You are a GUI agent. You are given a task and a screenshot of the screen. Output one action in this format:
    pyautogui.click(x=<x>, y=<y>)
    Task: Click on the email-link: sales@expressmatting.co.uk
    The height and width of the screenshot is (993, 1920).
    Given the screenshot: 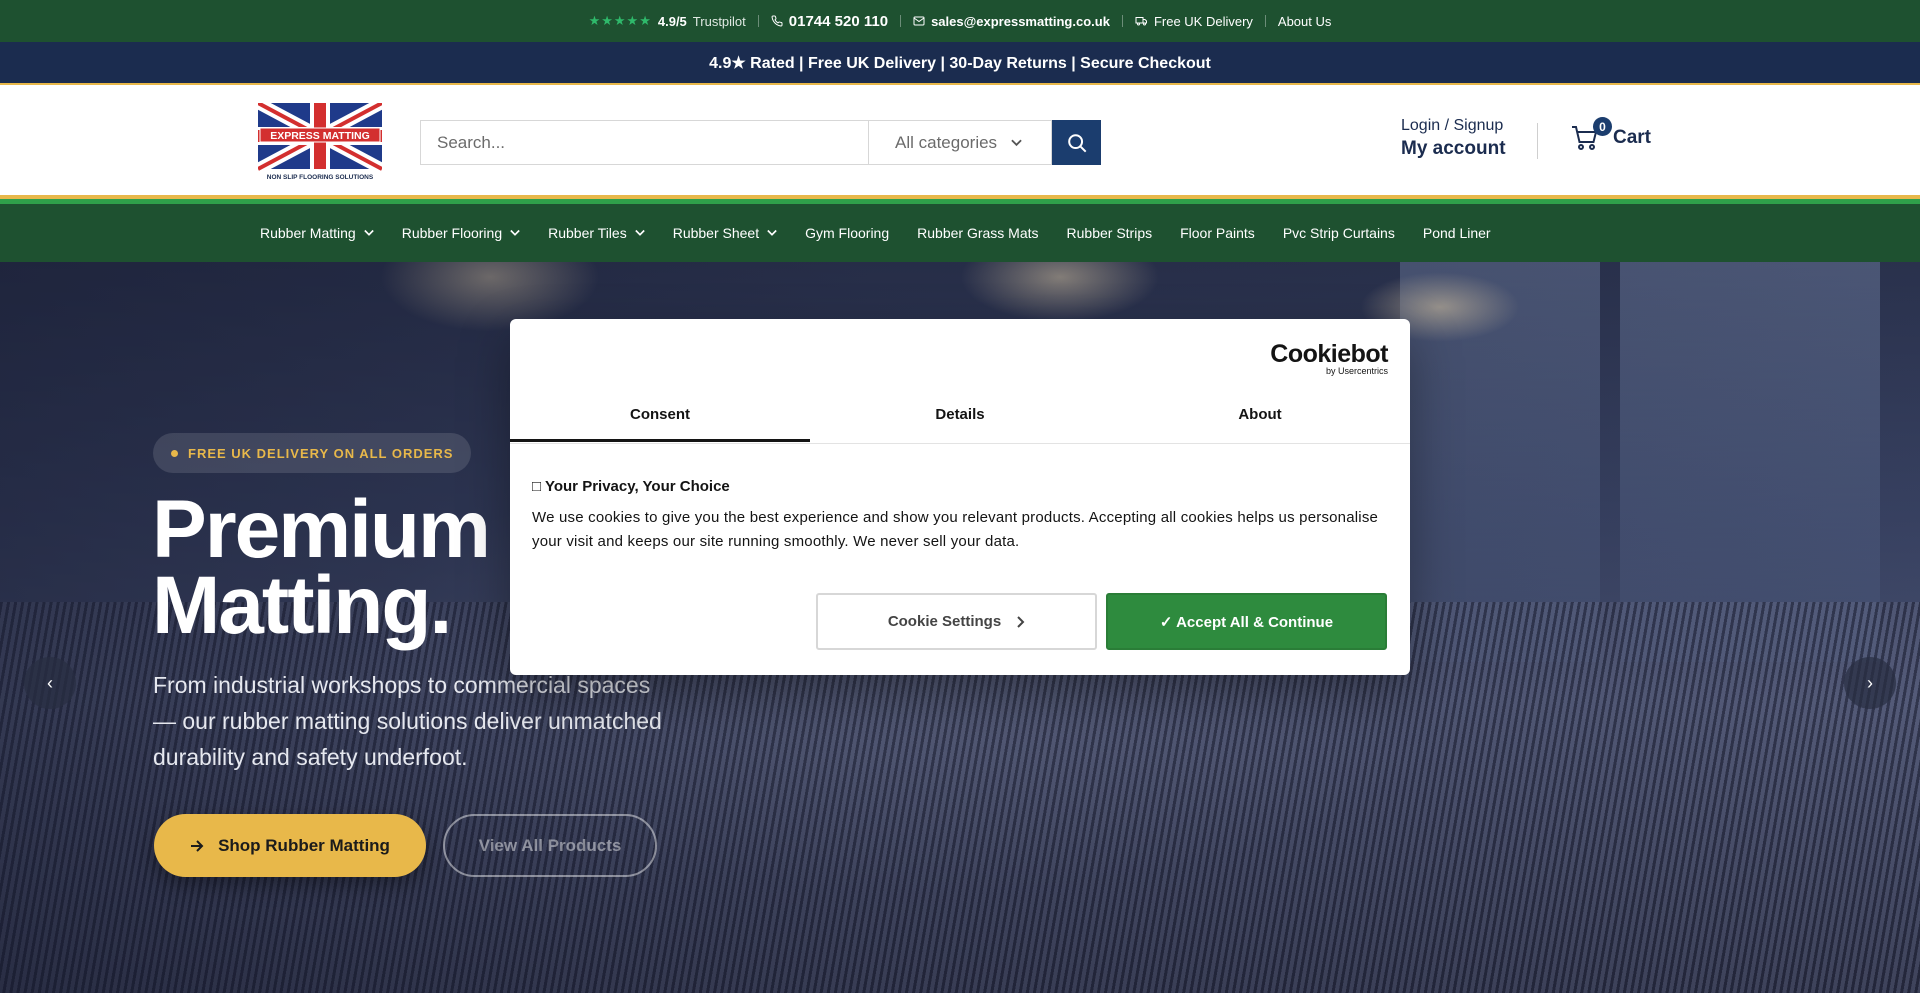 What is the action you would take?
    pyautogui.click(x=1011, y=21)
    